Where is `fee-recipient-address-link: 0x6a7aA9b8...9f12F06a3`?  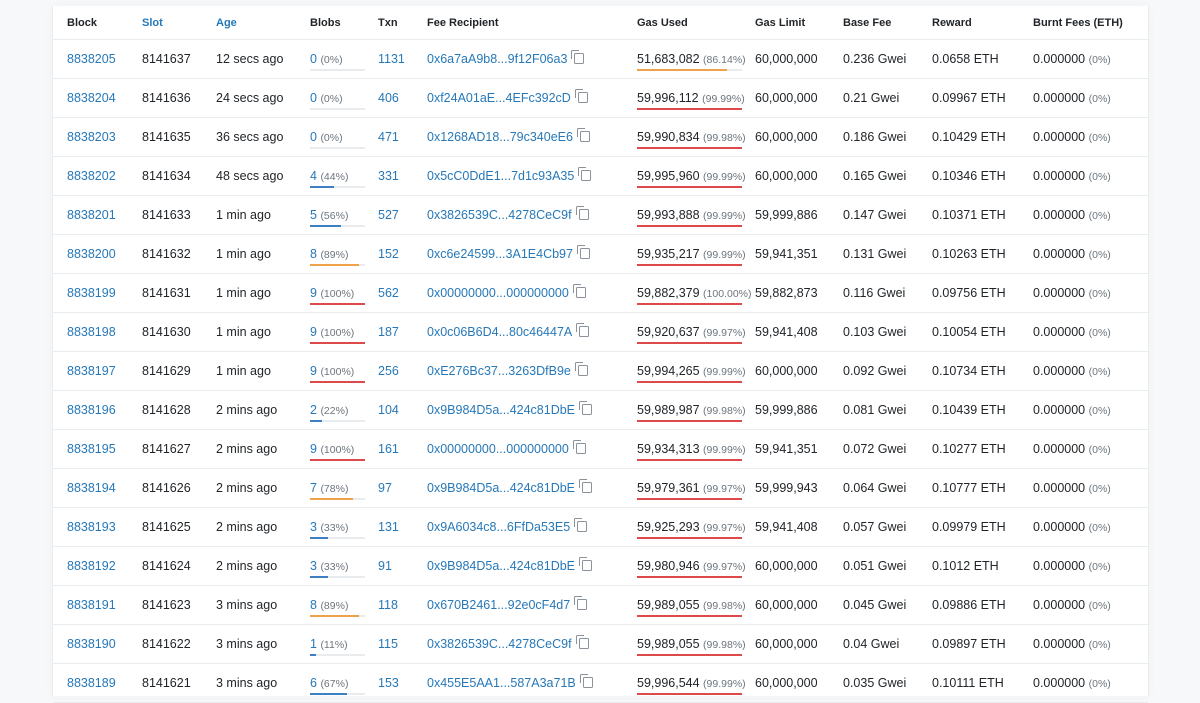
fee-recipient-address-link: 0x6a7aA9b8...9f12F06a3 is located at coordinates (497, 59).